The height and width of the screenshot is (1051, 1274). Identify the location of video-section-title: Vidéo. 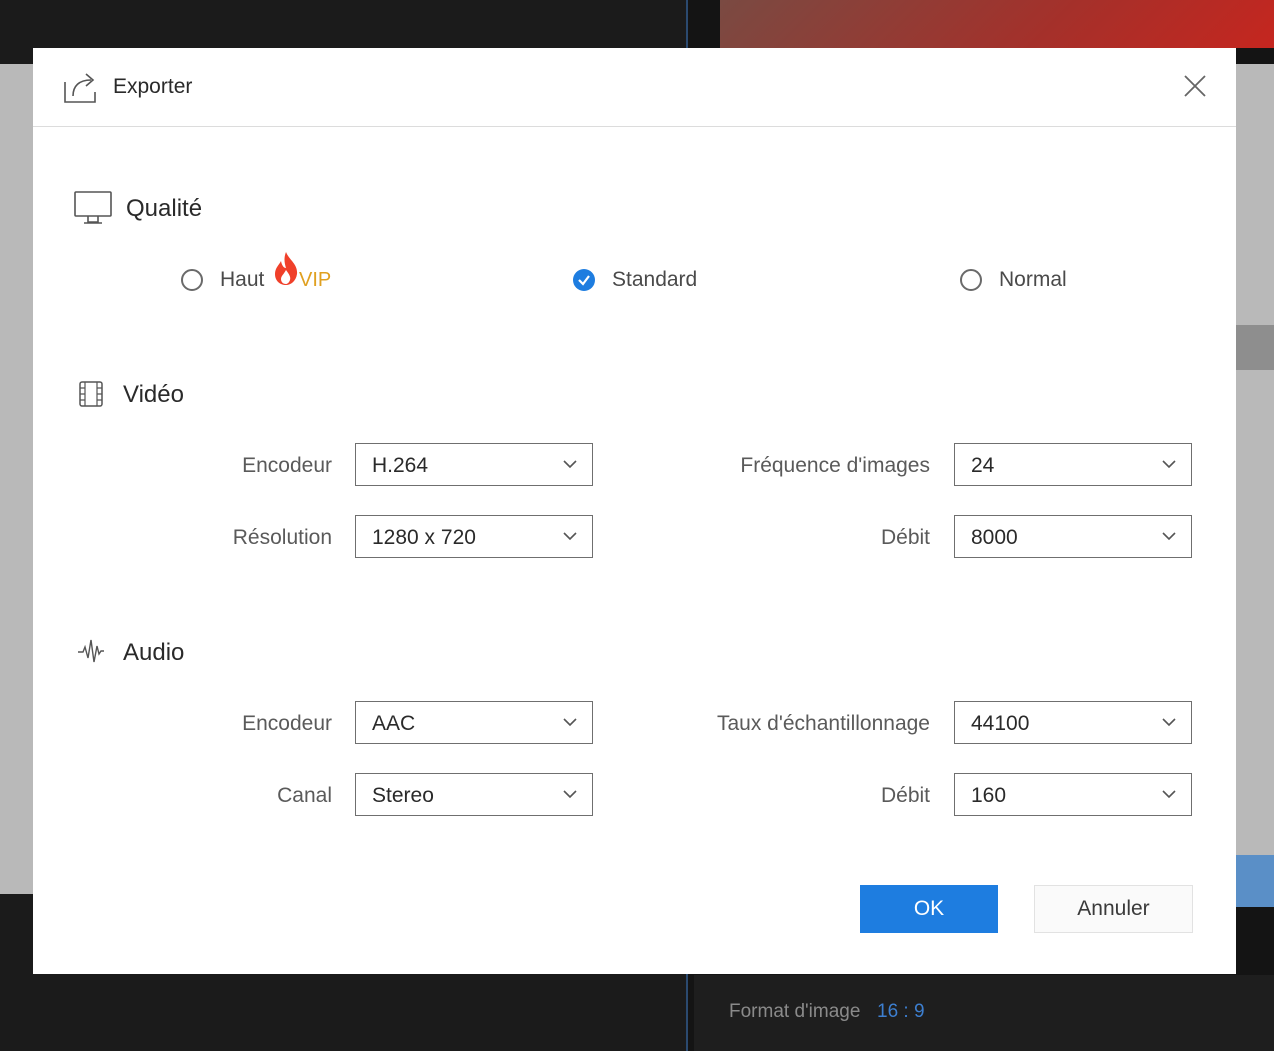
(153, 394).